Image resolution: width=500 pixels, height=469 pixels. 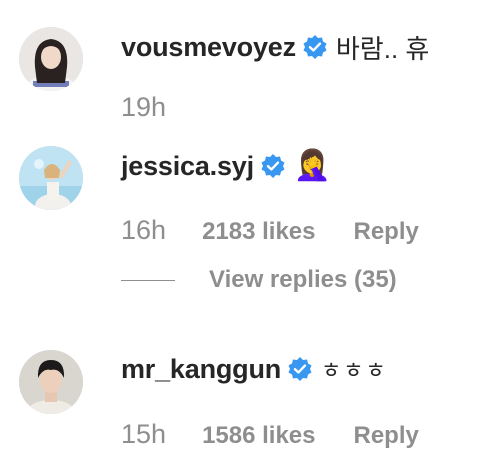 I want to click on view-replies-label: View replies (35), so click(x=303, y=280).